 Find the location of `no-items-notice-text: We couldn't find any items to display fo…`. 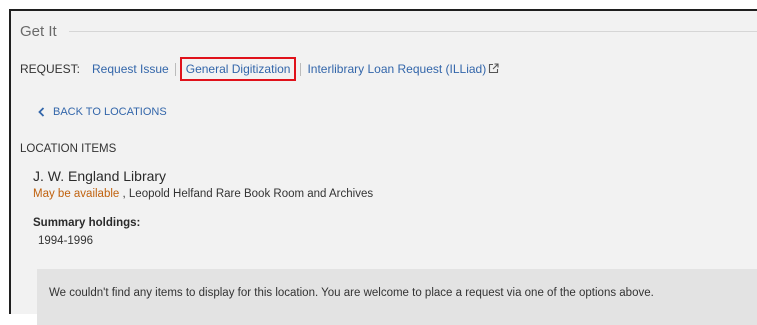

no-items-notice-text: We couldn't find any items to display fo… is located at coordinates (351, 293).